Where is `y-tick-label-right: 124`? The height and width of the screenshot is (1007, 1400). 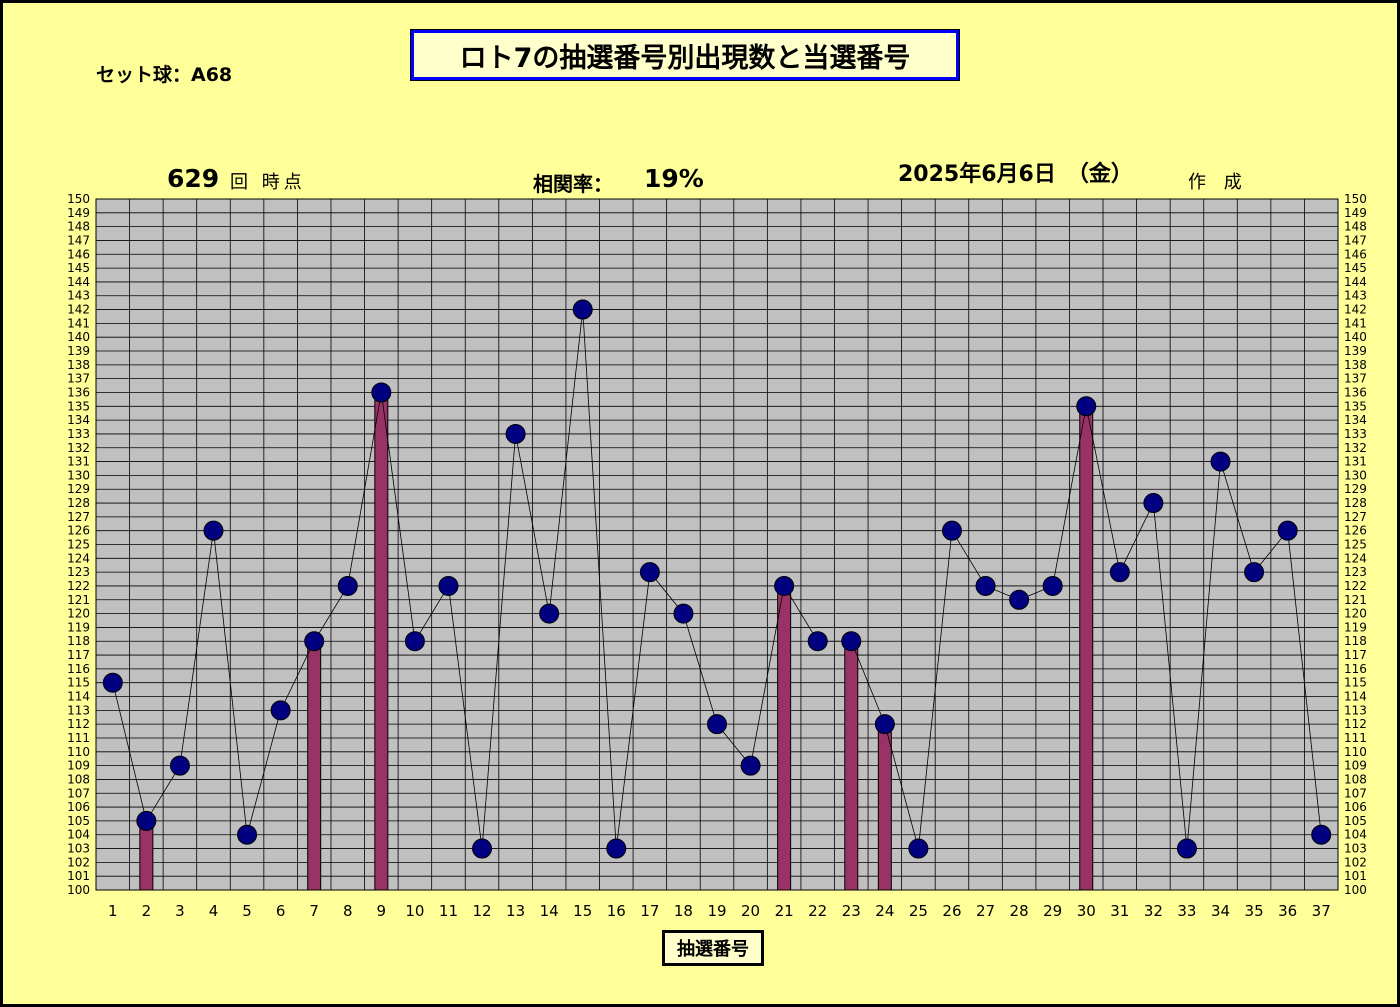 y-tick-label-right: 124 is located at coordinates (1355, 558).